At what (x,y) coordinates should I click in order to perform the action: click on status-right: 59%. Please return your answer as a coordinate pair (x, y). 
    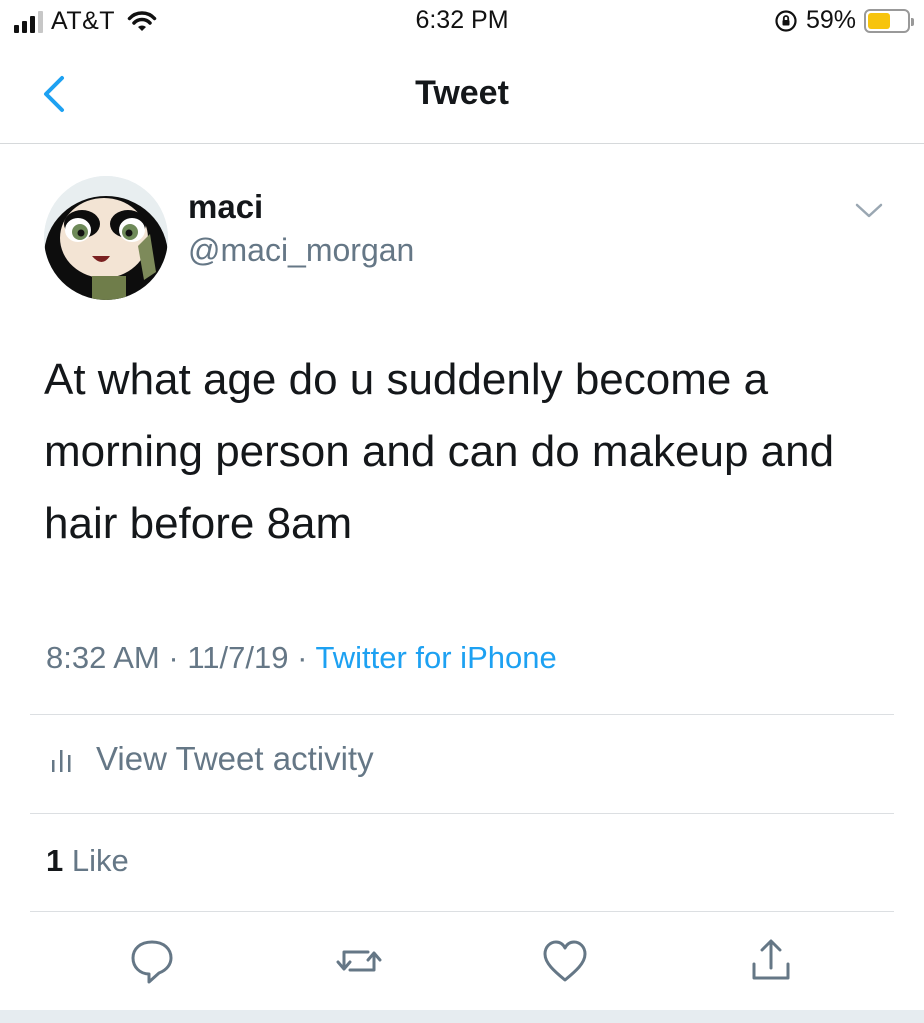
    Looking at the image, I should click on (844, 20).